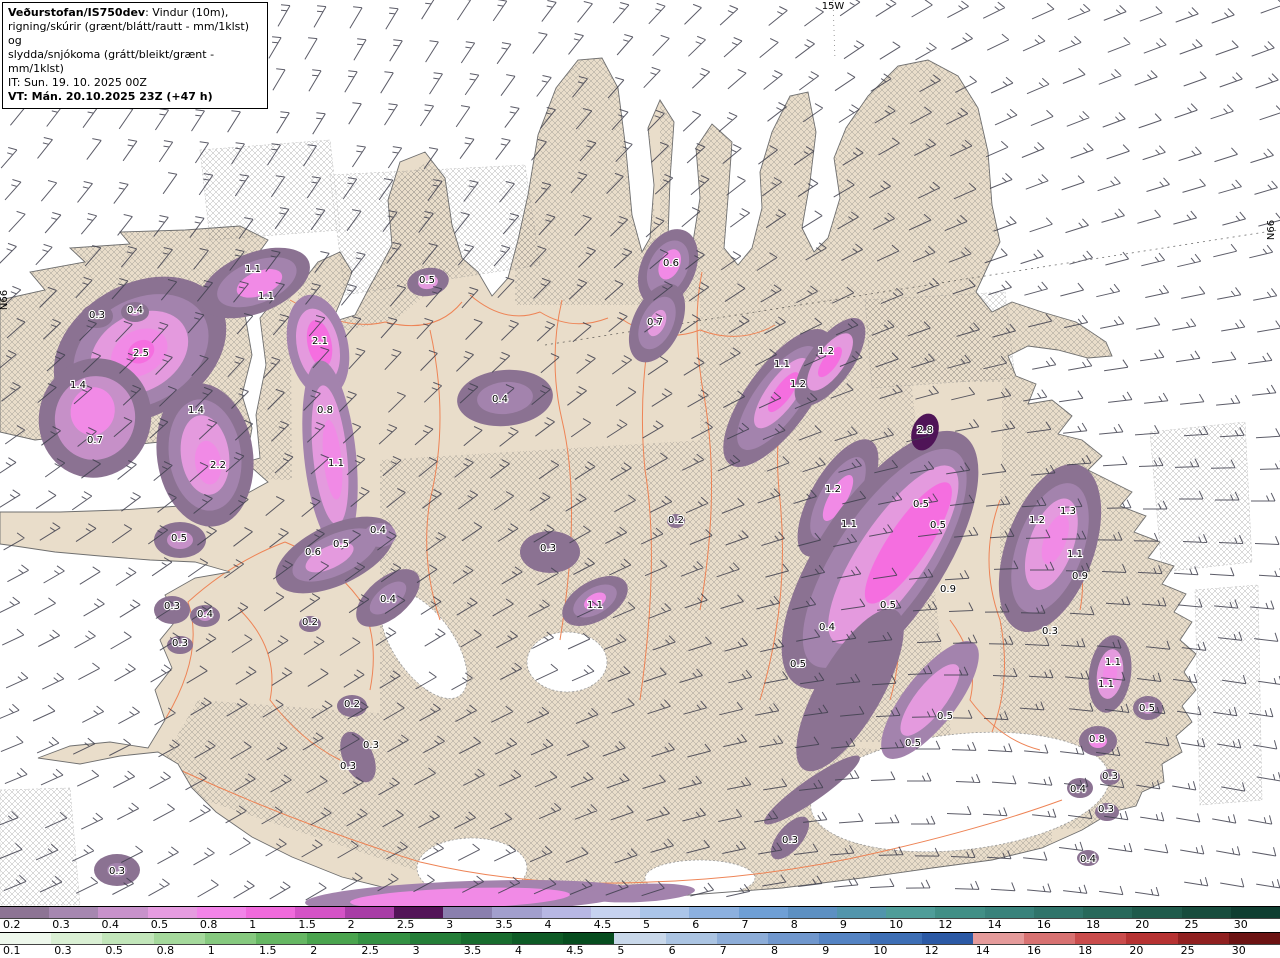  What do you see at coordinates (723, 950) in the screenshot?
I see `colorbar-tick-label: 7` at bounding box center [723, 950].